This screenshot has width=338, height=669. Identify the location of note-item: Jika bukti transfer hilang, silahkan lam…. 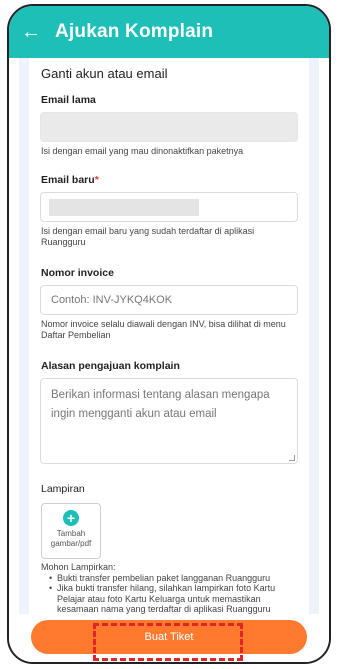
(174, 599).